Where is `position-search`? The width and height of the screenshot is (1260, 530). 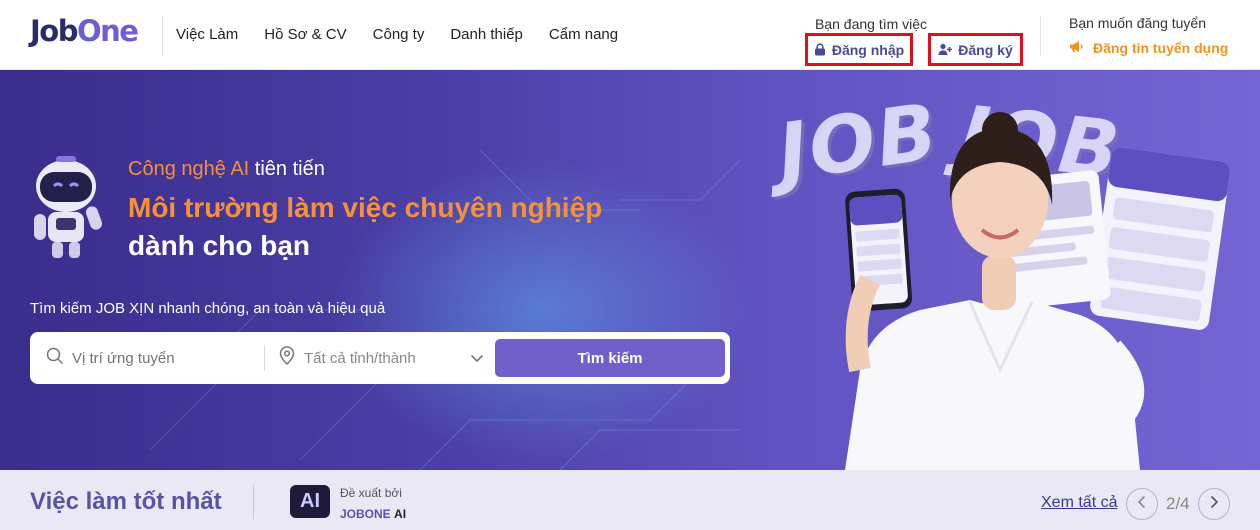
position-search is located at coordinates (161, 358).